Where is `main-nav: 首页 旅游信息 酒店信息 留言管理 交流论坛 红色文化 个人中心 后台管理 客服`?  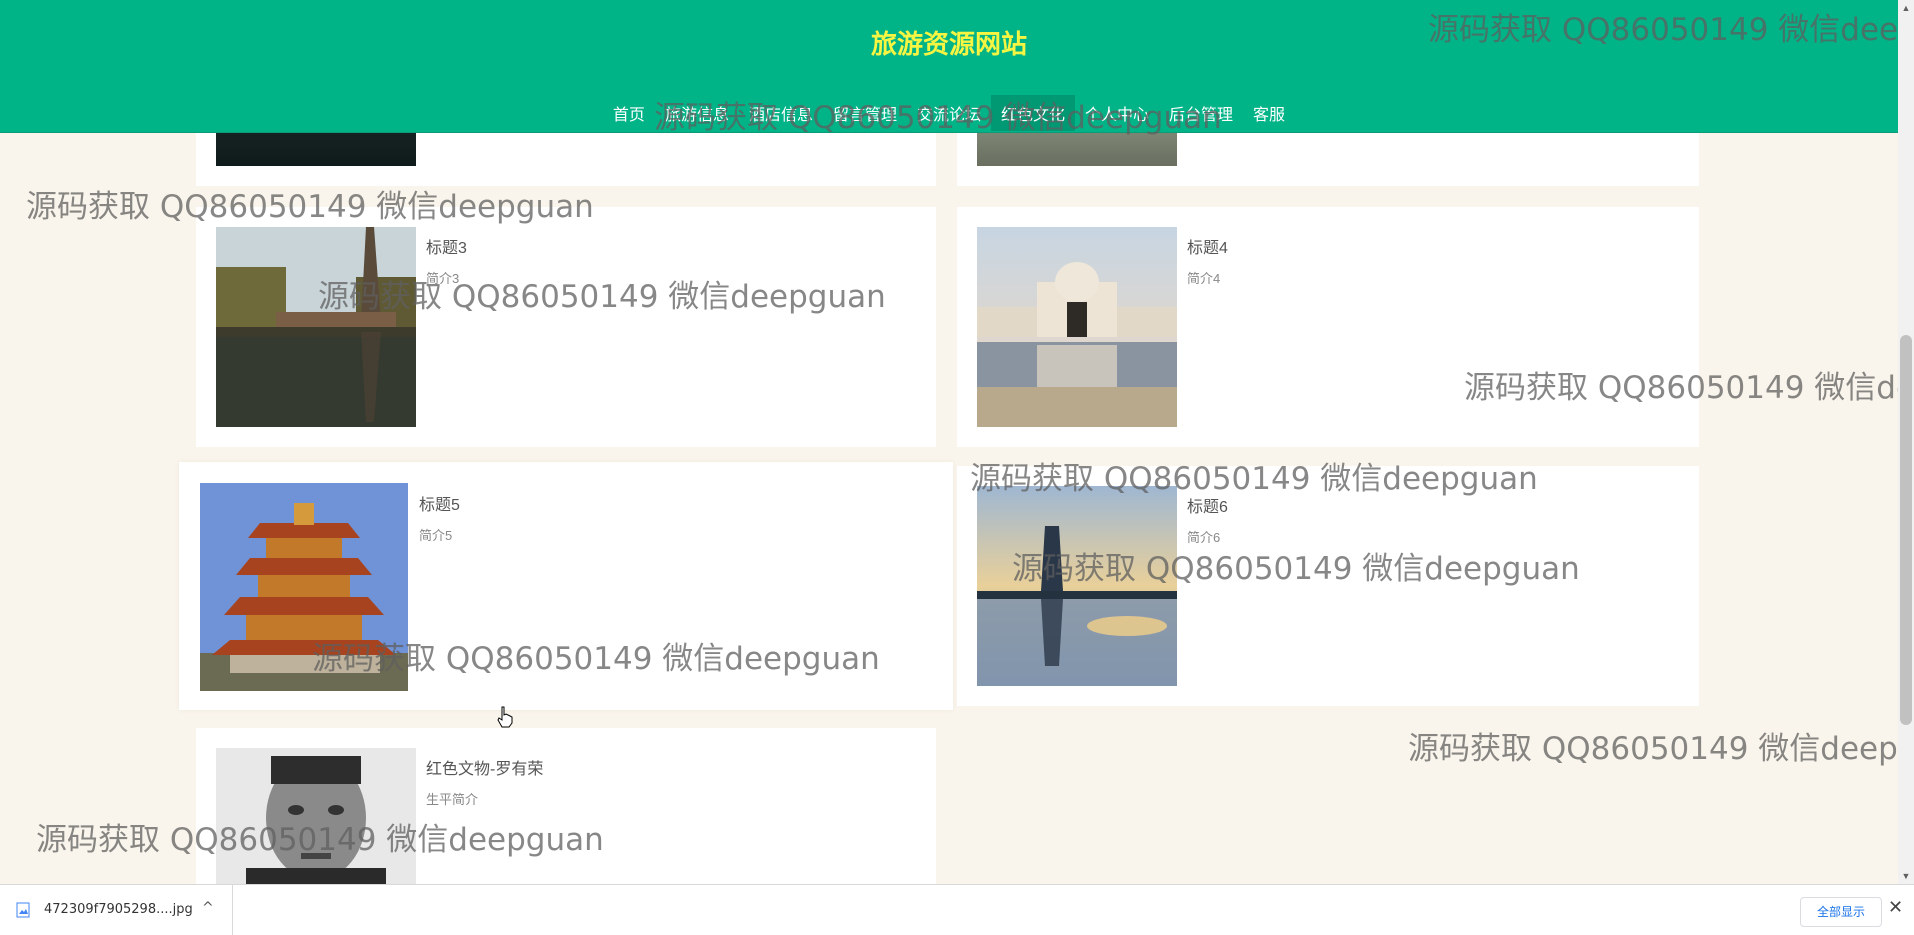 main-nav: 首页 旅游信息 酒店信息 留言管理 交流论坛 红色文化 个人中心 后台管理 客服 is located at coordinates (949, 113).